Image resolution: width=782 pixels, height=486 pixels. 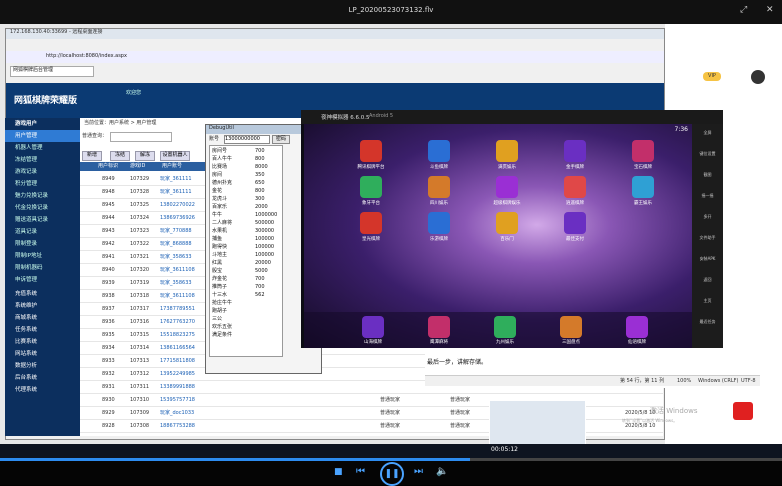 What do you see at coordinates (222, 183) in the screenshot?
I see `dialog-grid-label: 德州扑克` at bounding box center [222, 183].